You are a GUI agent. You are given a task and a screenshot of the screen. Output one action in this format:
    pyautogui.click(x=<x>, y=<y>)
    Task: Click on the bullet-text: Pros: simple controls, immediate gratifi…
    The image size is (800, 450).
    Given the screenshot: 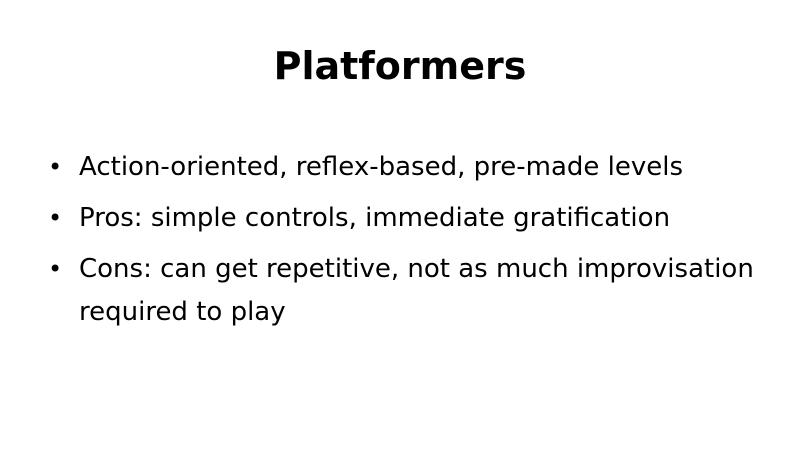 What is the action you would take?
    pyautogui.click(x=375, y=218)
    